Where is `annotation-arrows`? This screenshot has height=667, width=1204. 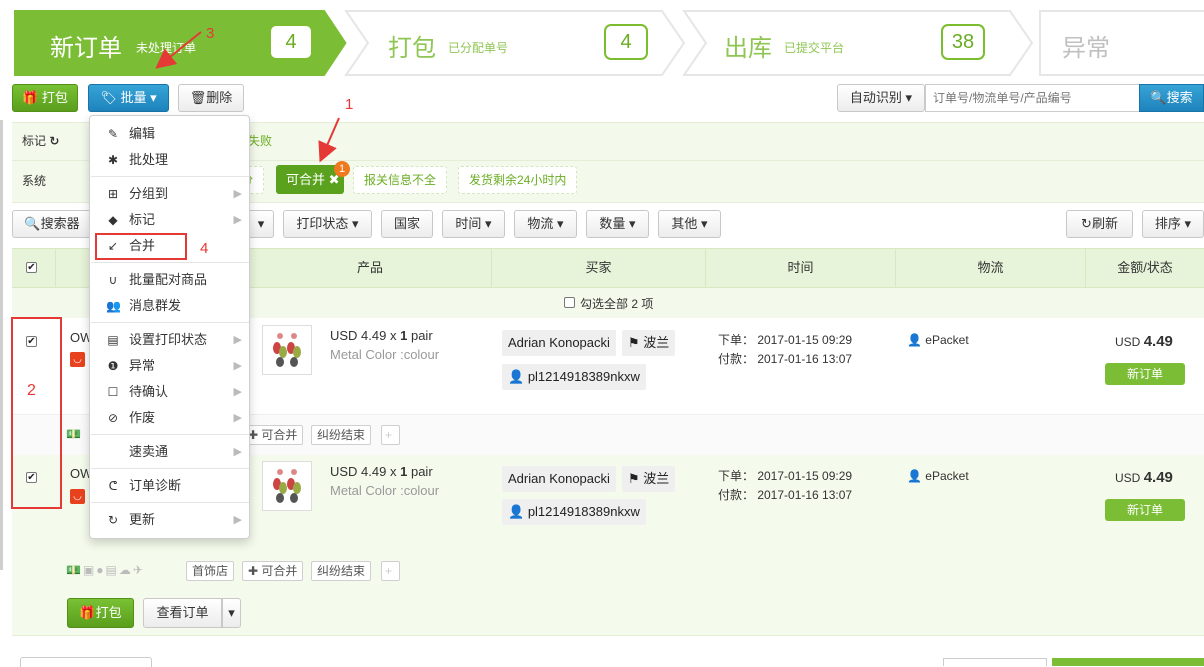 annotation-arrows is located at coordinates (247, 97).